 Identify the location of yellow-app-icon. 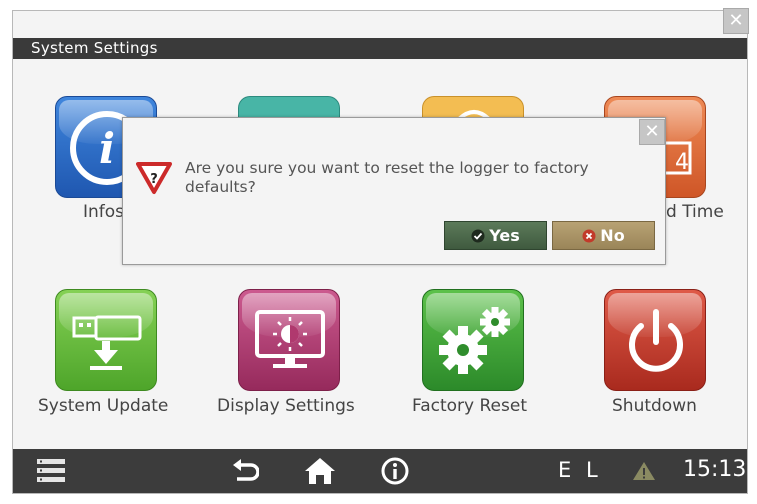
(474, 114).